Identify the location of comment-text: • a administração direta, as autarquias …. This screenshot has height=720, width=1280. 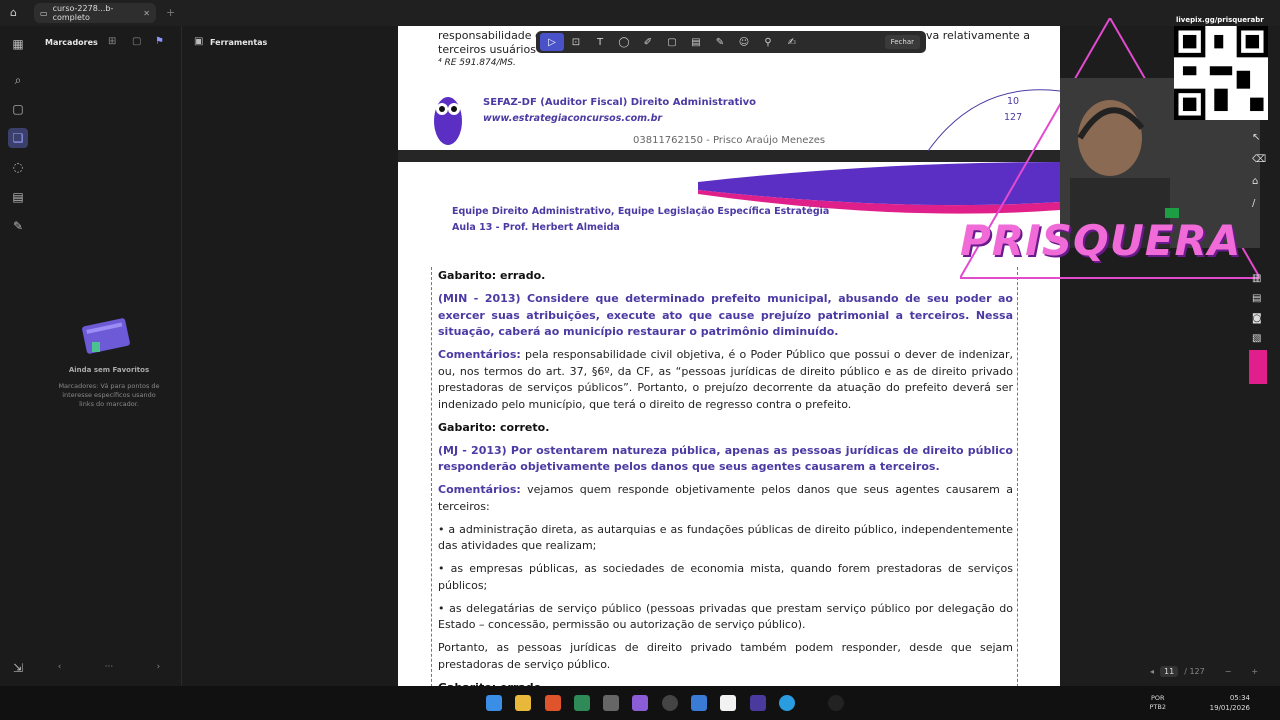
(725, 538).